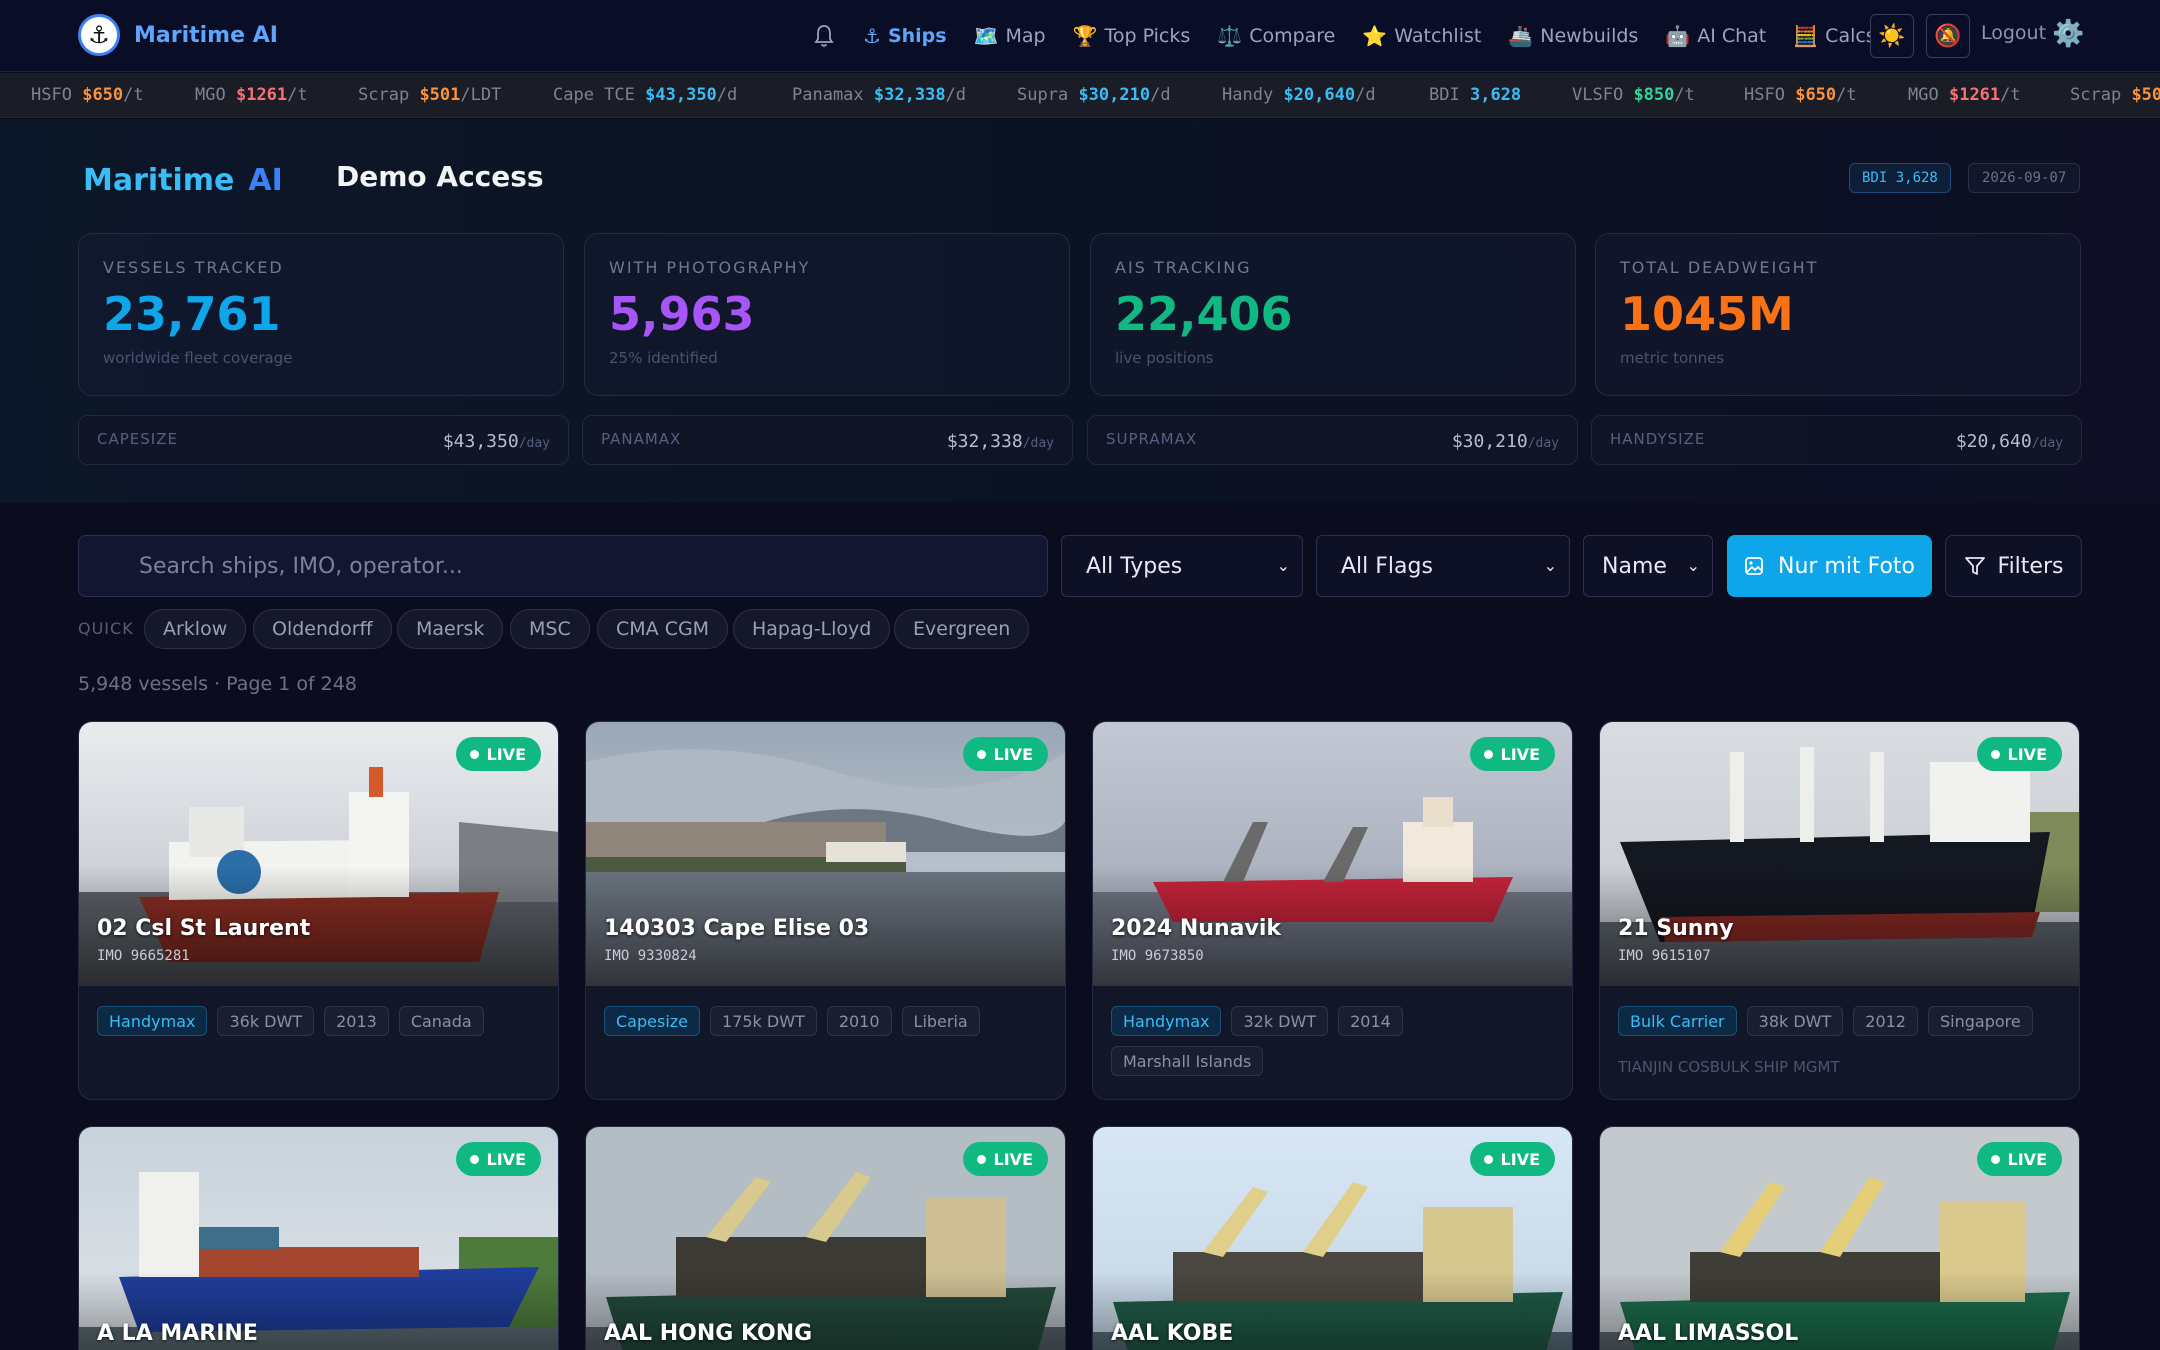  What do you see at coordinates (962, 629) in the screenshot?
I see `quick-chip-evergreen: Evergreen` at bounding box center [962, 629].